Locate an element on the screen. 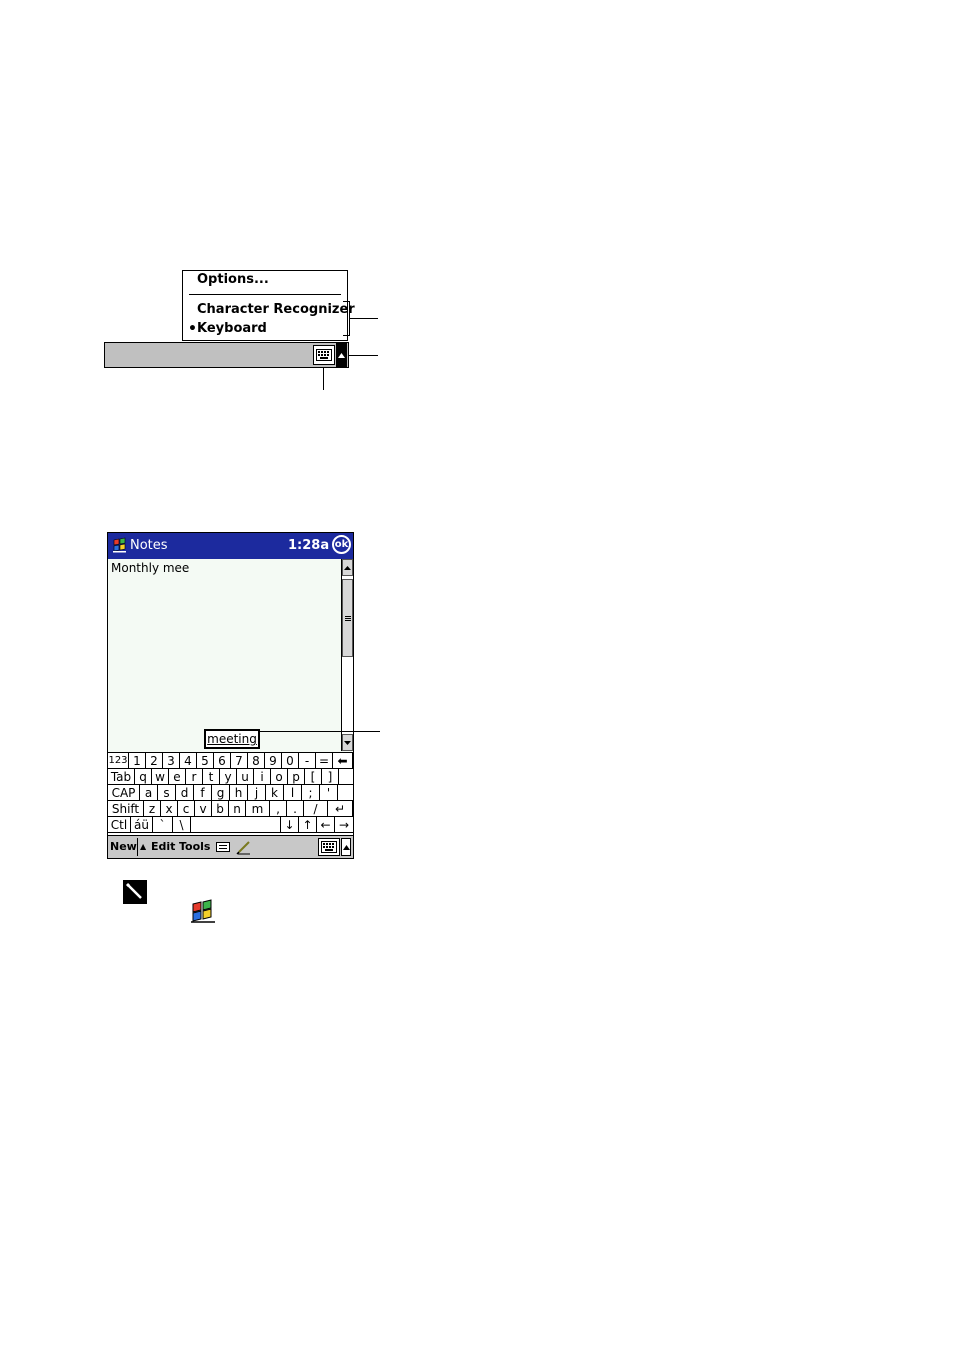 The image size is (954, 1351). ok-button: ok is located at coordinates (341, 544).